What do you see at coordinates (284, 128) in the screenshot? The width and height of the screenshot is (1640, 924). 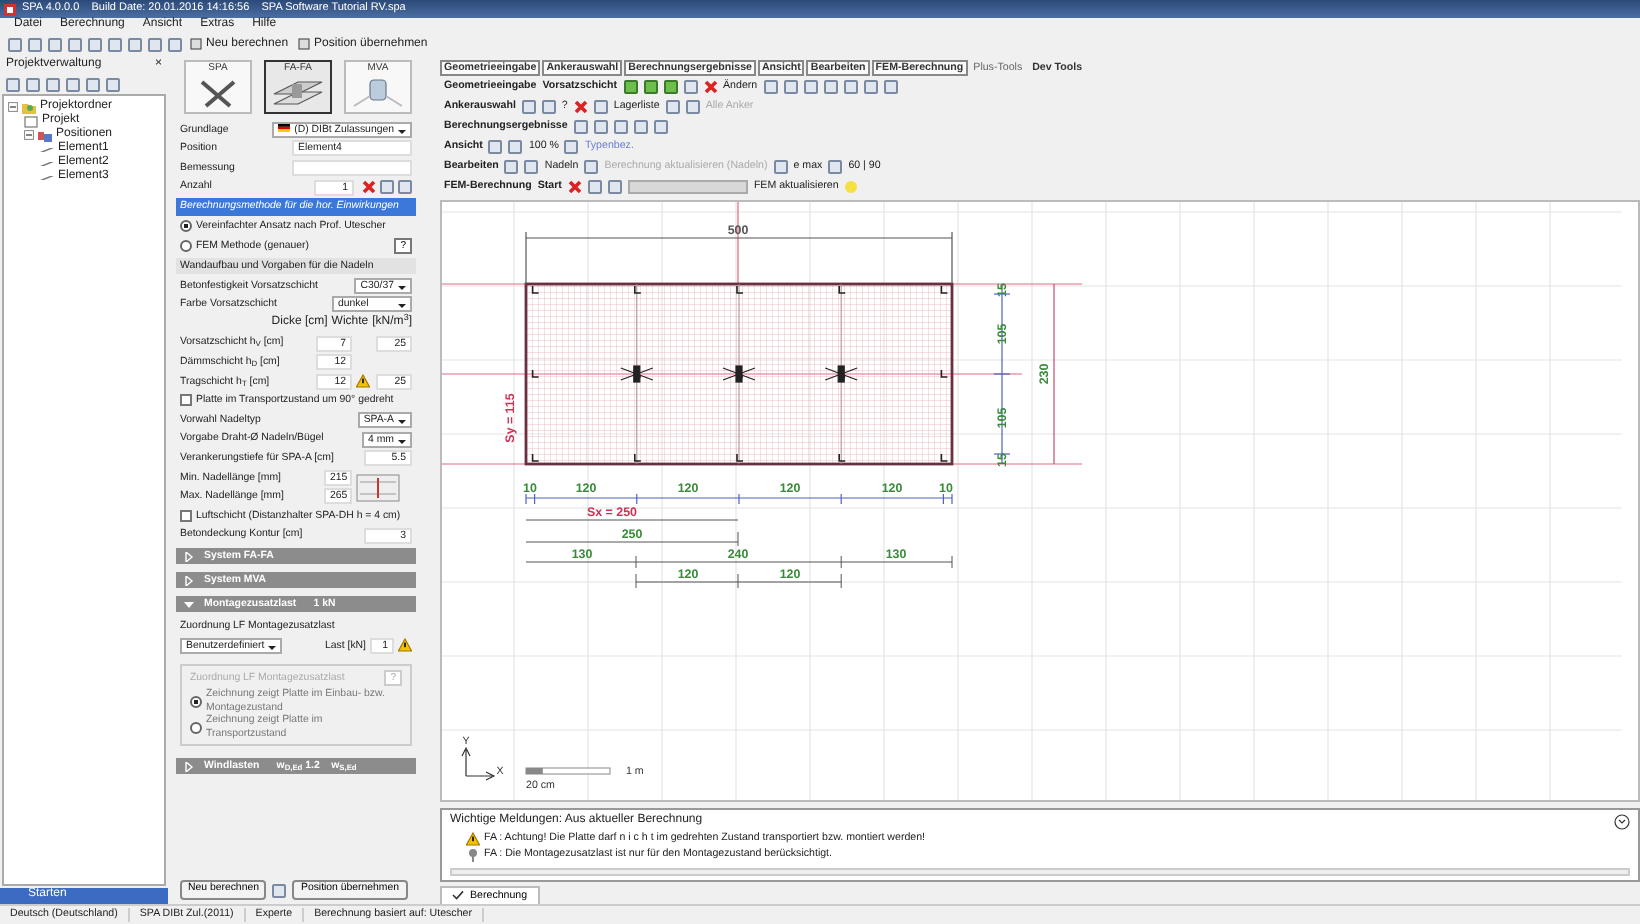 I see `flag-icon` at bounding box center [284, 128].